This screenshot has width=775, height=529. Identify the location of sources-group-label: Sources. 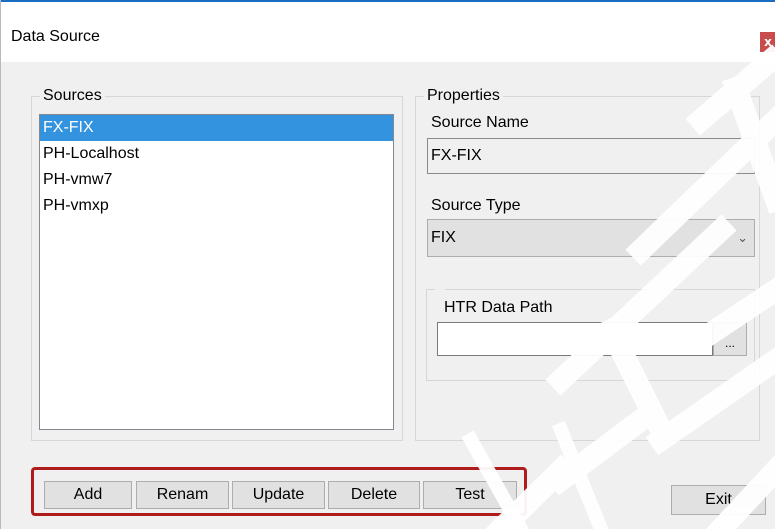
(72, 95).